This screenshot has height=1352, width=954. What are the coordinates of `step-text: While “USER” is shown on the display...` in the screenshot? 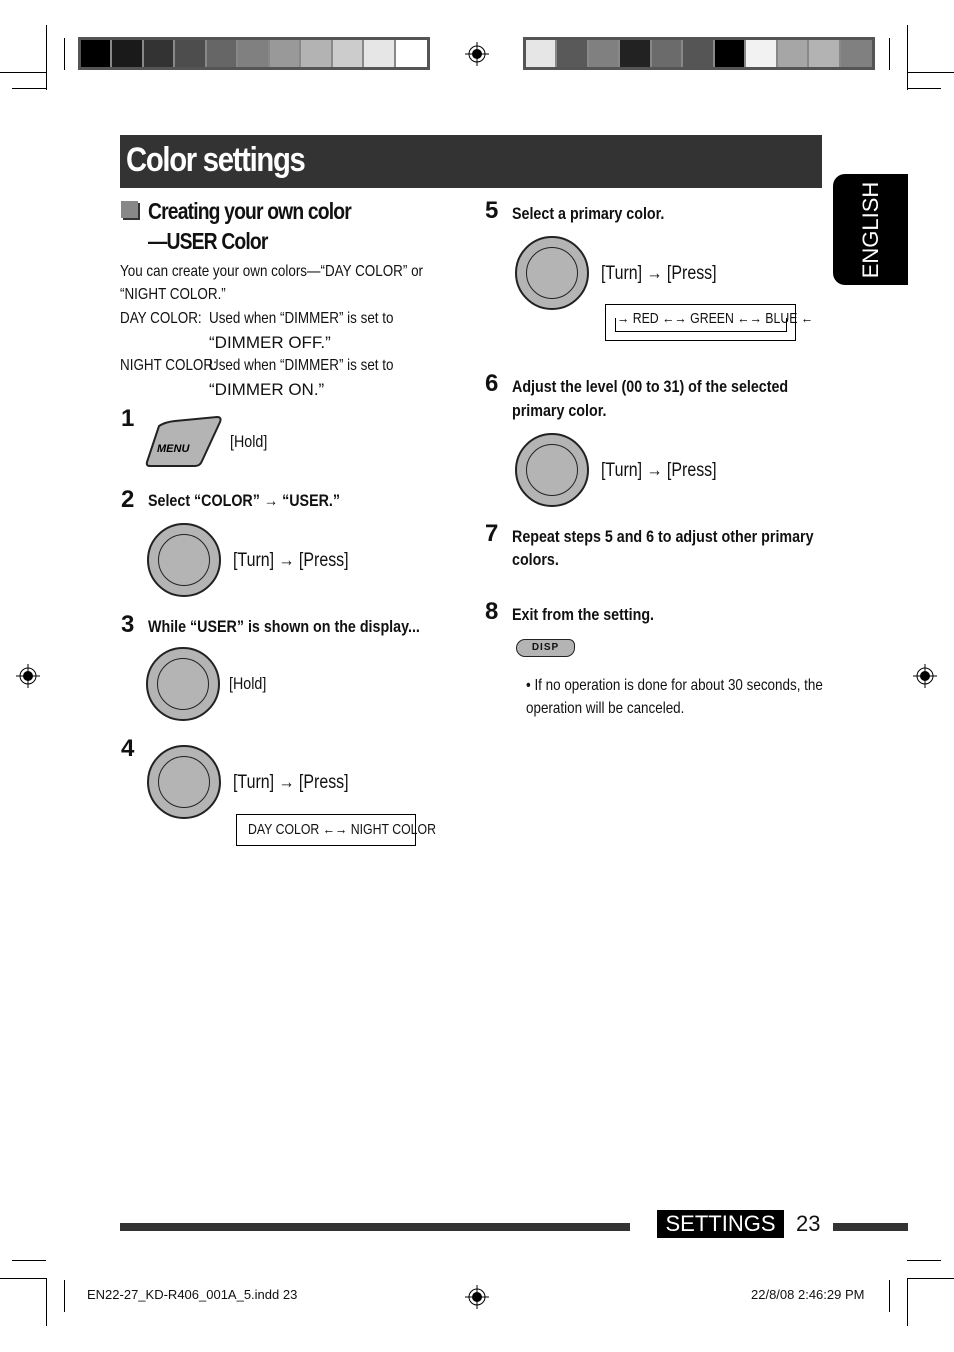 It's located at (284, 626).